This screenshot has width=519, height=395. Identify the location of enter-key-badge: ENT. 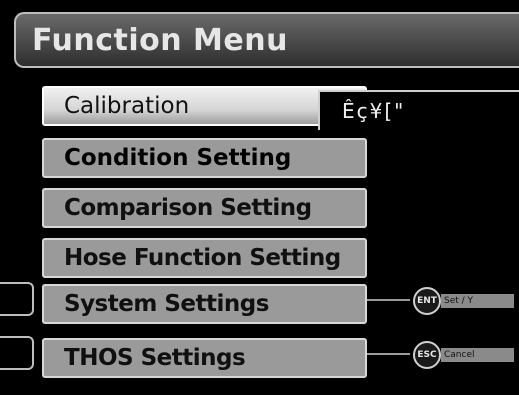
(427, 301).